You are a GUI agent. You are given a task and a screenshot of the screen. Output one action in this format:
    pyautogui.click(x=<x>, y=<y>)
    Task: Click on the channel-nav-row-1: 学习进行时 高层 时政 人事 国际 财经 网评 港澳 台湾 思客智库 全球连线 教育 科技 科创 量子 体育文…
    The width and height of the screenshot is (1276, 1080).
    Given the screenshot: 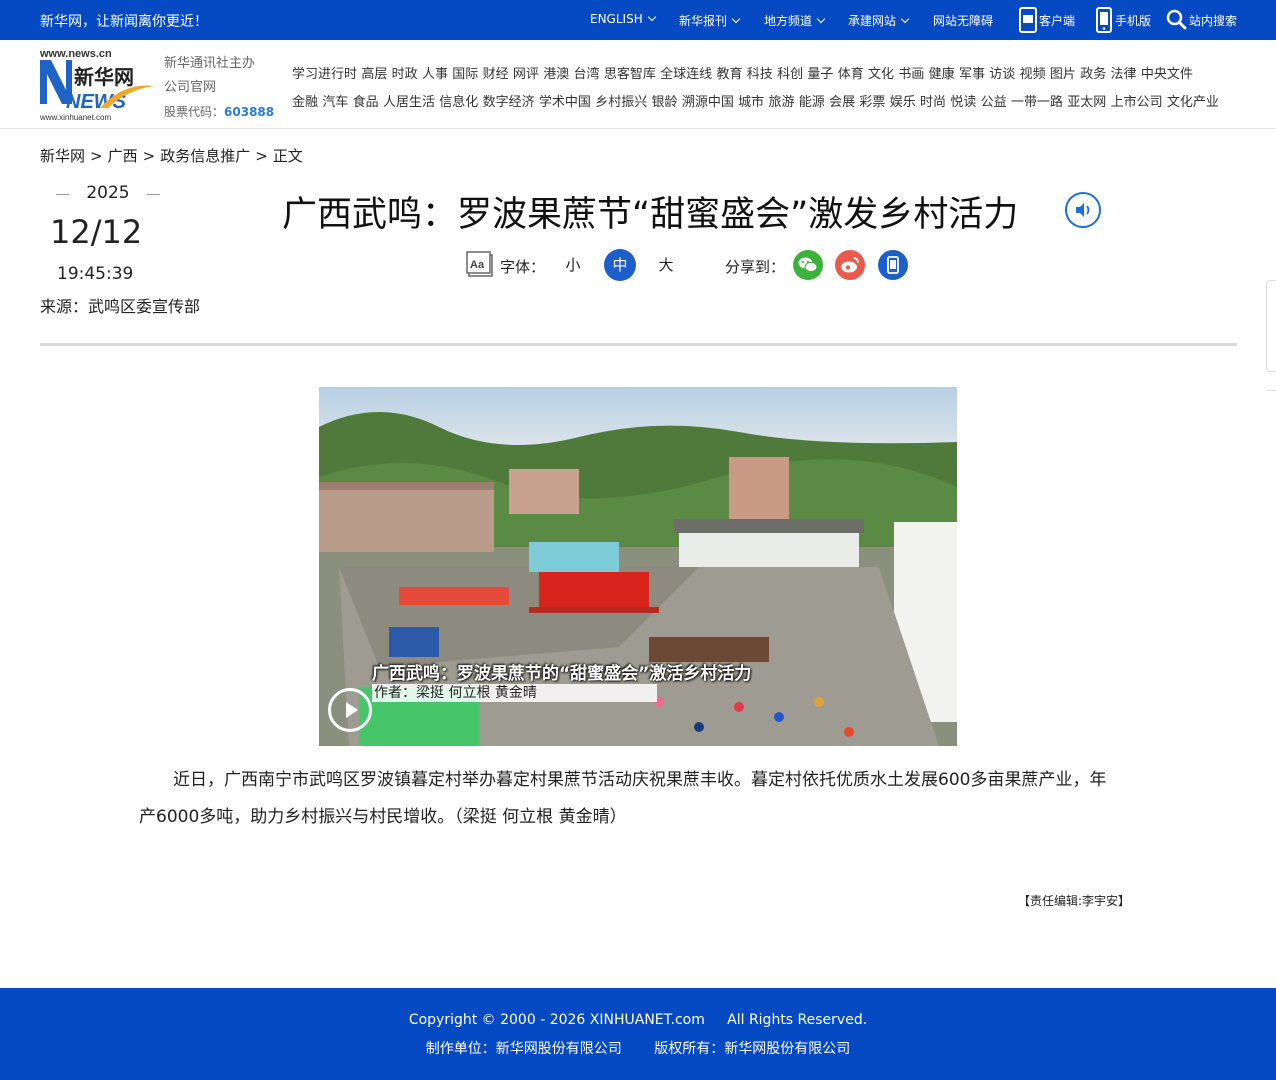 What is the action you would take?
    pyautogui.click(x=744, y=72)
    